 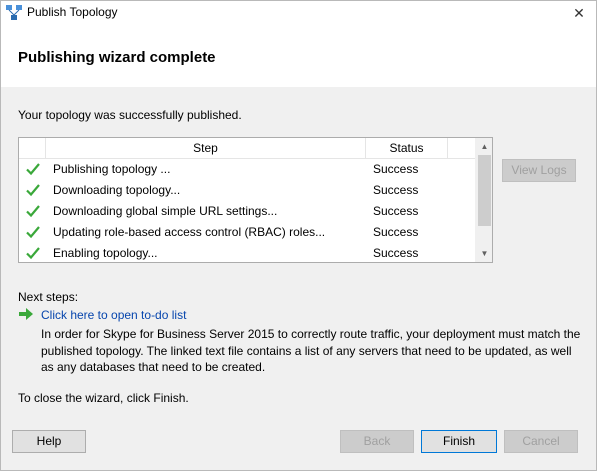 What do you see at coordinates (26, 314) in the screenshot?
I see `arrow-right-icon` at bounding box center [26, 314].